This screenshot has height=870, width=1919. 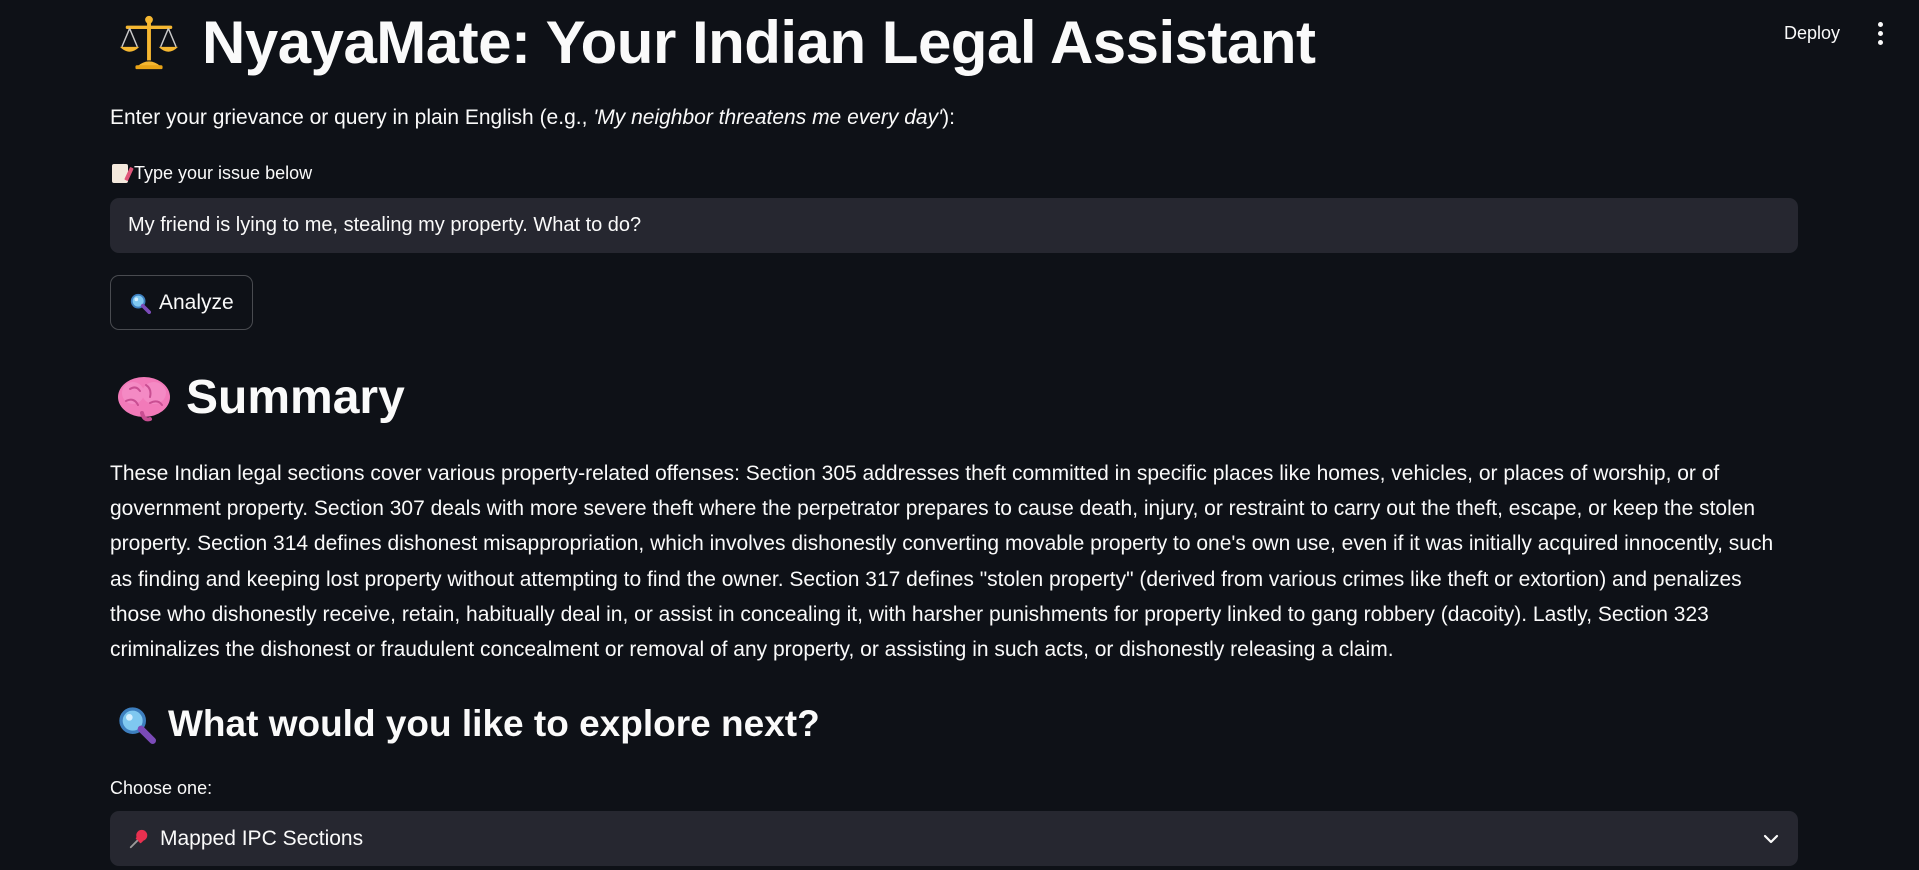 What do you see at coordinates (1812, 33) in the screenshot?
I see `deploy-button: Deploy` at bounding box center [1812, 33].